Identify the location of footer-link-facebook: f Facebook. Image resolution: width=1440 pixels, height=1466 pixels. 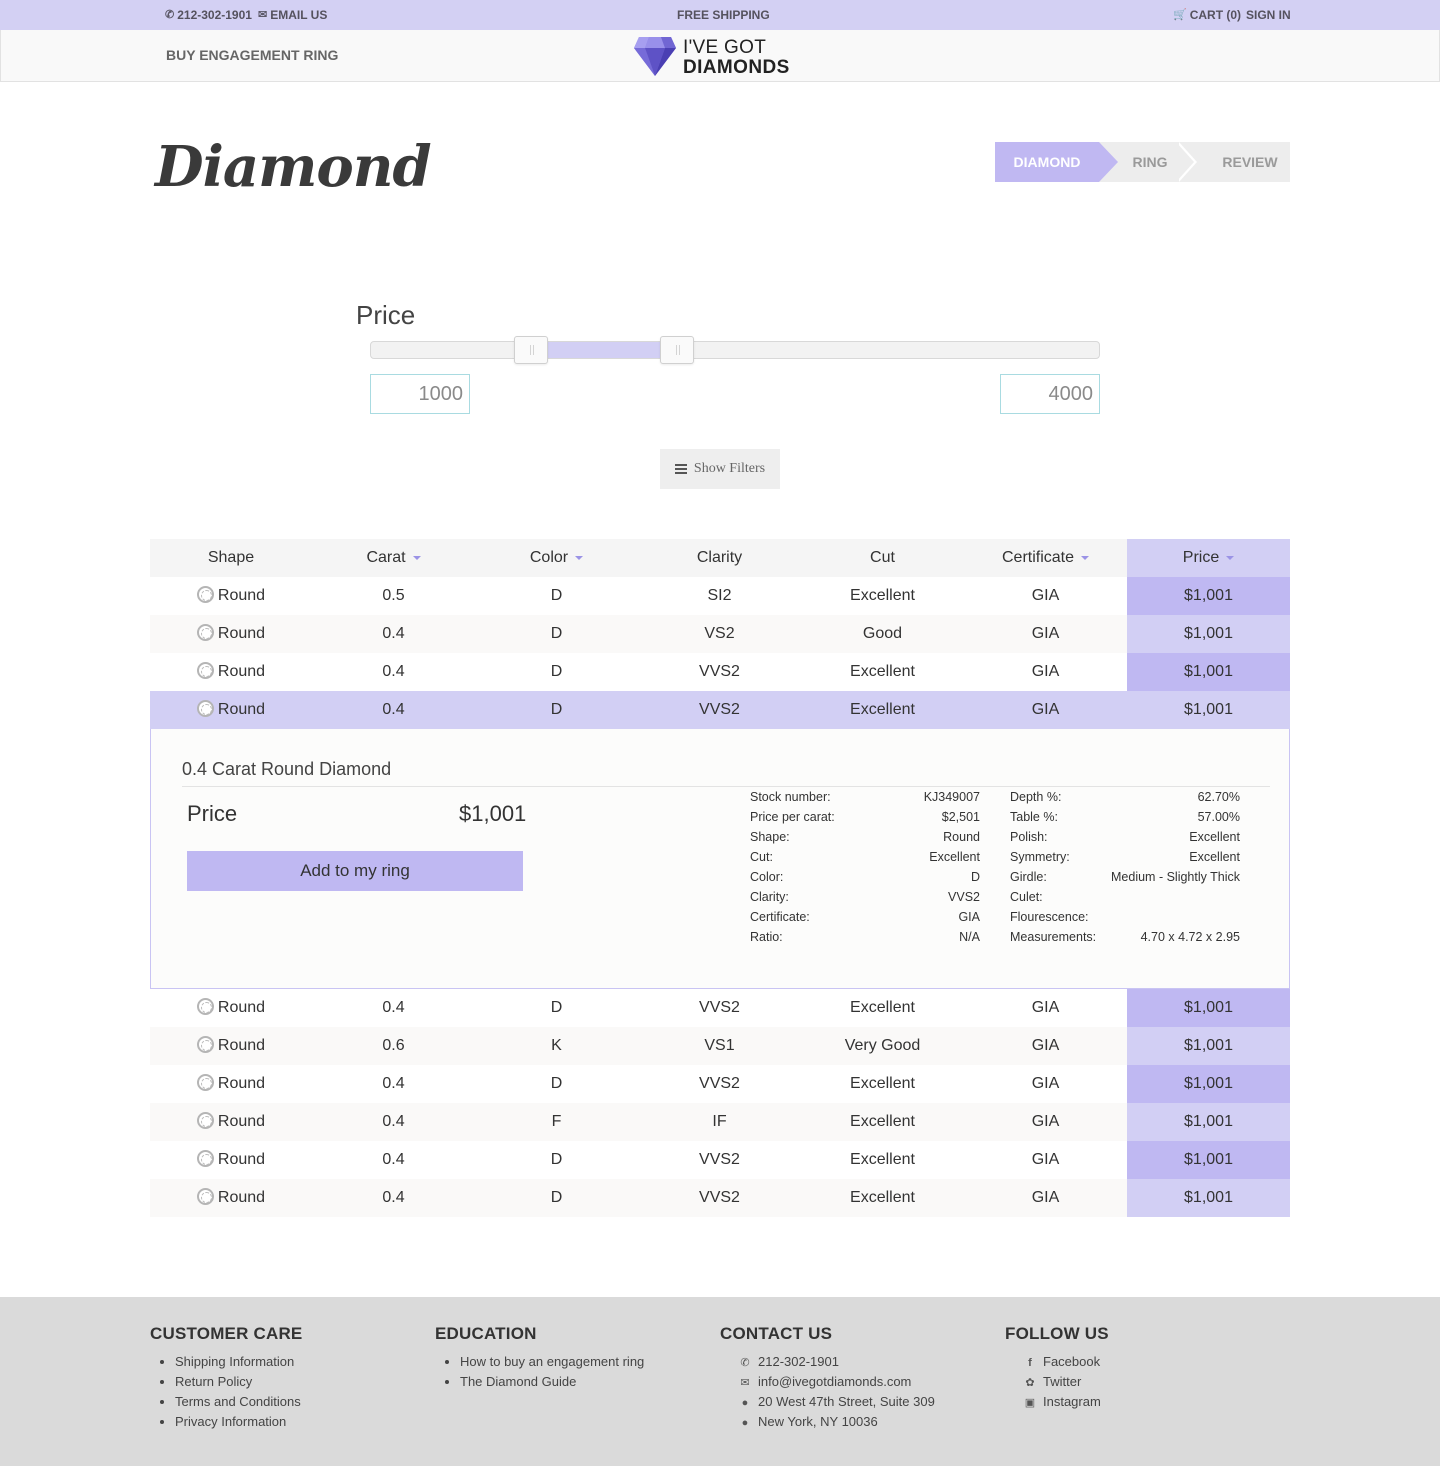
(1057, 1362).